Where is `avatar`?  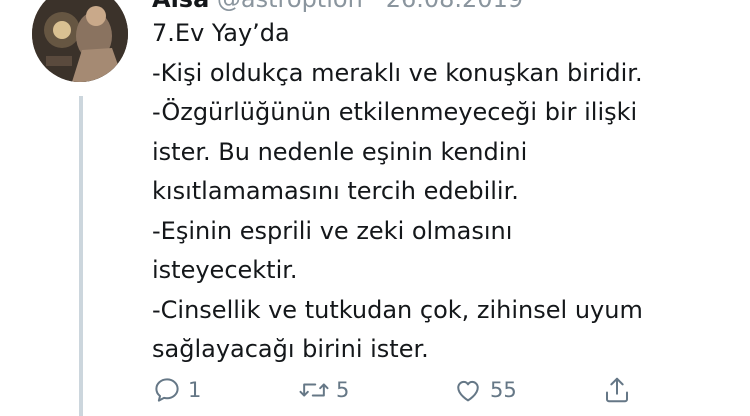
avatar is located at coordinates (80, 41).